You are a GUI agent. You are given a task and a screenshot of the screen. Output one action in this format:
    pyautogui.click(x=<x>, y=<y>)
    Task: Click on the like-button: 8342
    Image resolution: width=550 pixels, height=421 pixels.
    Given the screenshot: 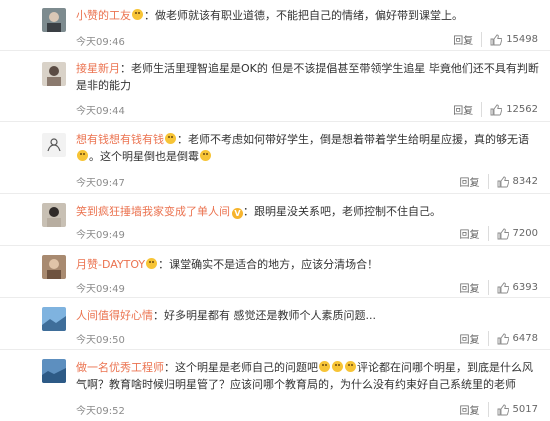 What is the action you would take?
    pyautogui.click(x=517, y=182)
    